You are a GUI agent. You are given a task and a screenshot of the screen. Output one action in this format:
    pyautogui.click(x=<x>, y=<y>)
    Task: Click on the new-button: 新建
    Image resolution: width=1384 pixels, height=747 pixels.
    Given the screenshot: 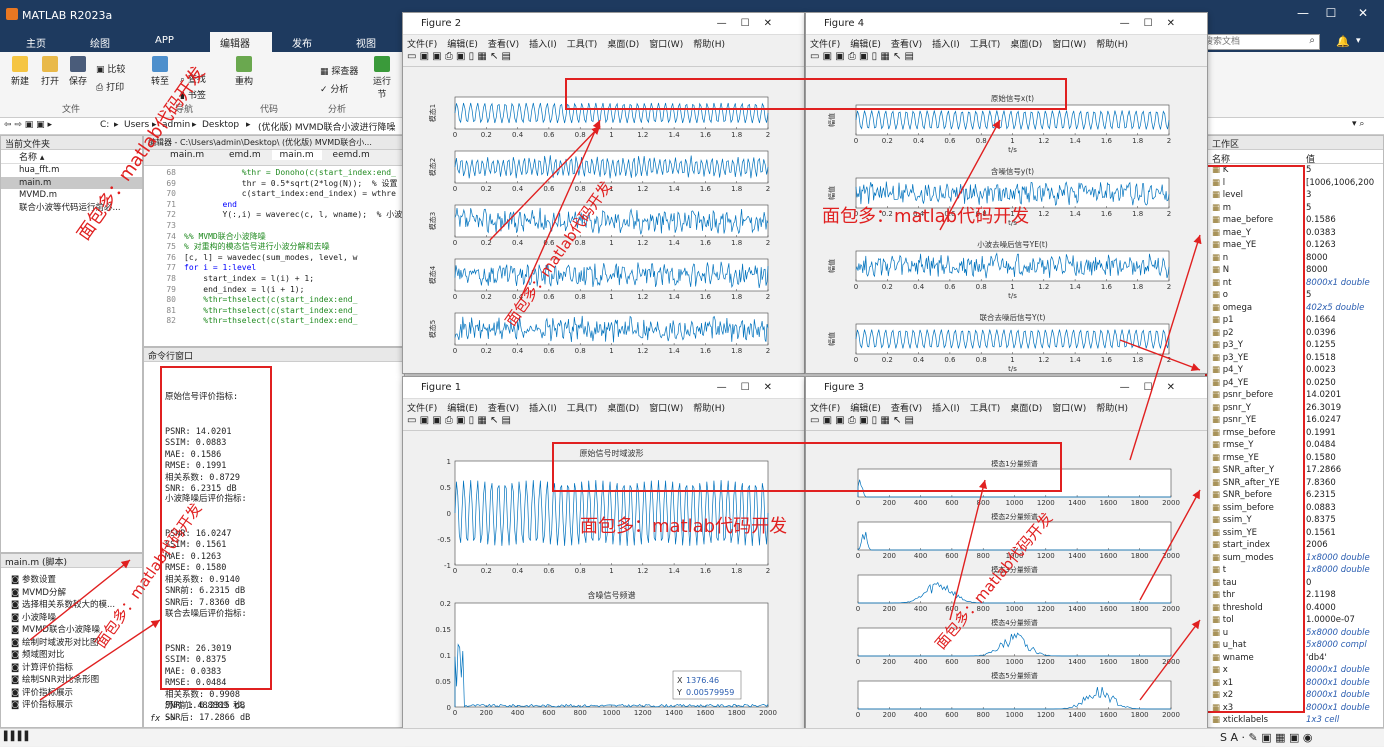 What is the action you would take?
    pyautogui.click(x=20, y=71)
    